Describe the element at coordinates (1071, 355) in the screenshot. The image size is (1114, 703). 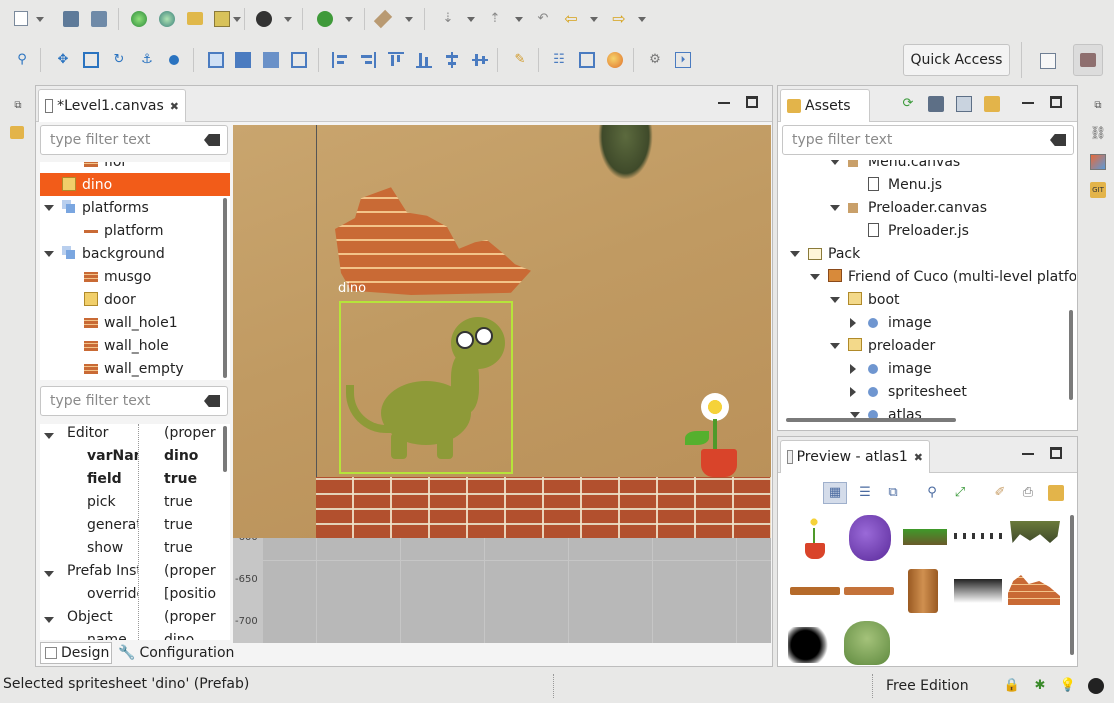
I see `assets-scrollbar-v` at that location.